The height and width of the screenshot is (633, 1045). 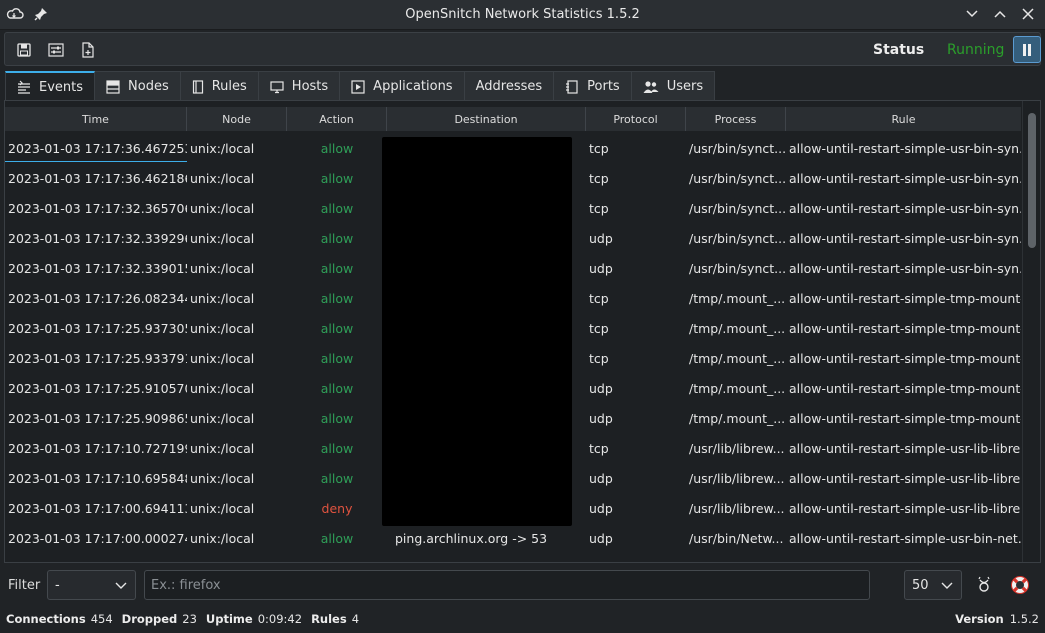 What do you see at coordinates (933, 585) in the screenshot?
I see `limit-select: 50` at bounding box center [933, 585].